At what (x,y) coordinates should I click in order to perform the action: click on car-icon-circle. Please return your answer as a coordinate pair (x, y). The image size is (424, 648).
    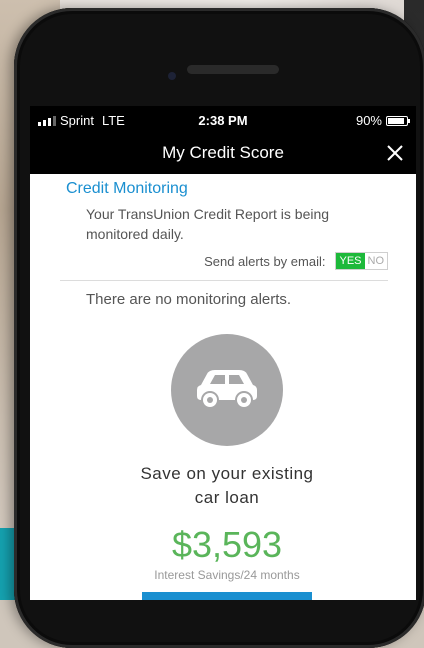
    Looking at the image, I should click on (227, 390).